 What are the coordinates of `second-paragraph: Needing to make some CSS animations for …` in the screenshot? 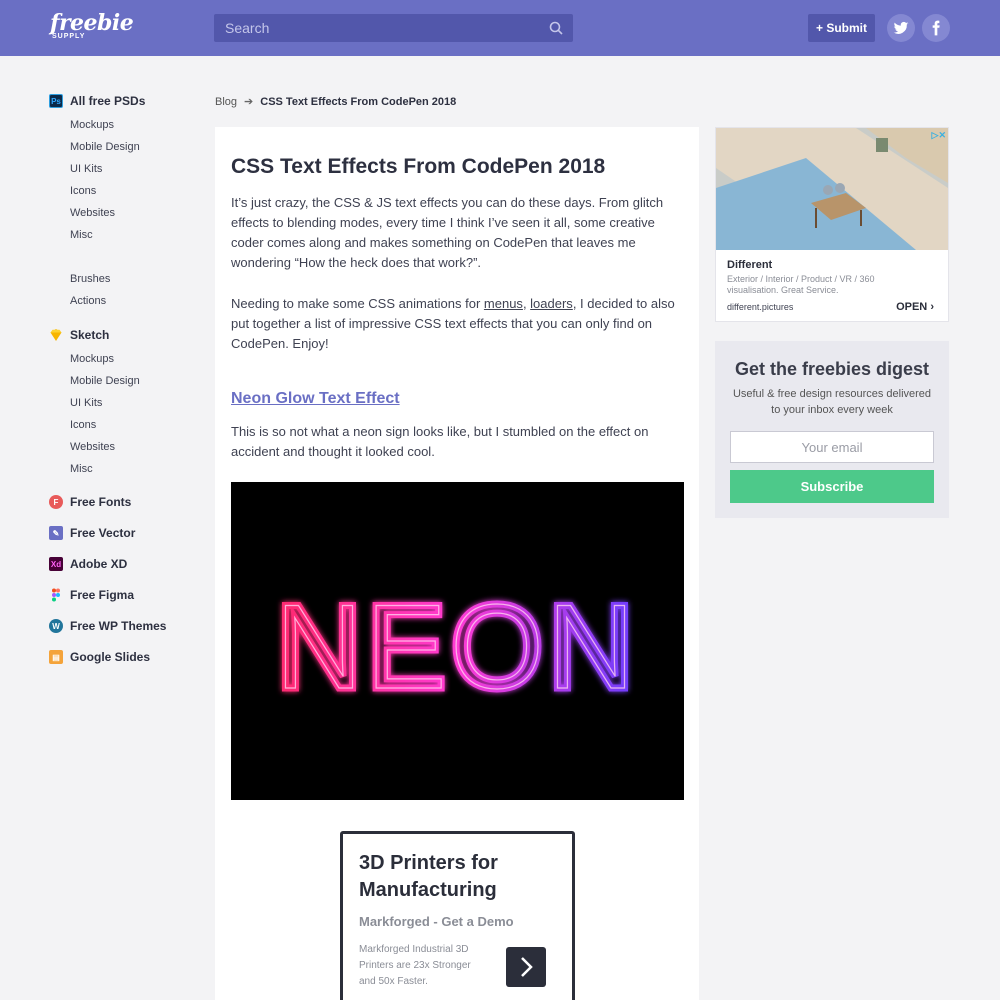 It's located at (459, 324).